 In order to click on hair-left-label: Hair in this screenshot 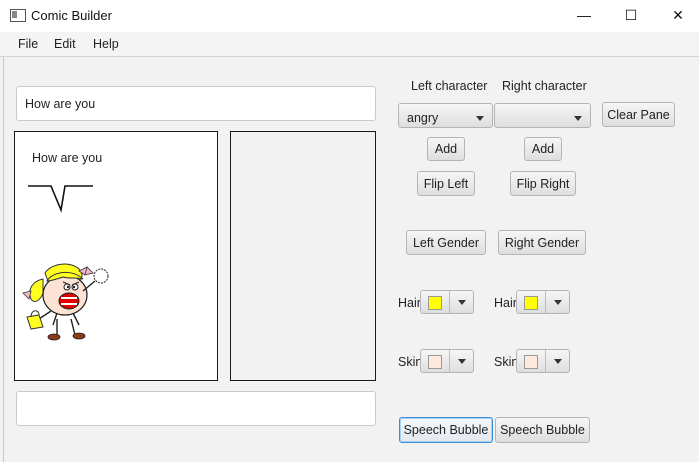, I will do `click(409, 303)`.